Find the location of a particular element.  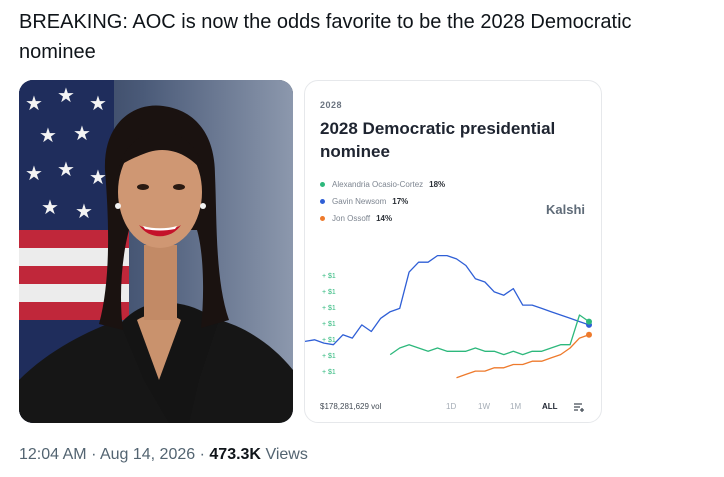

chart-footer: $178,281,629 vol 1D 1W 1M ALL is located at coordinates (455, 409).